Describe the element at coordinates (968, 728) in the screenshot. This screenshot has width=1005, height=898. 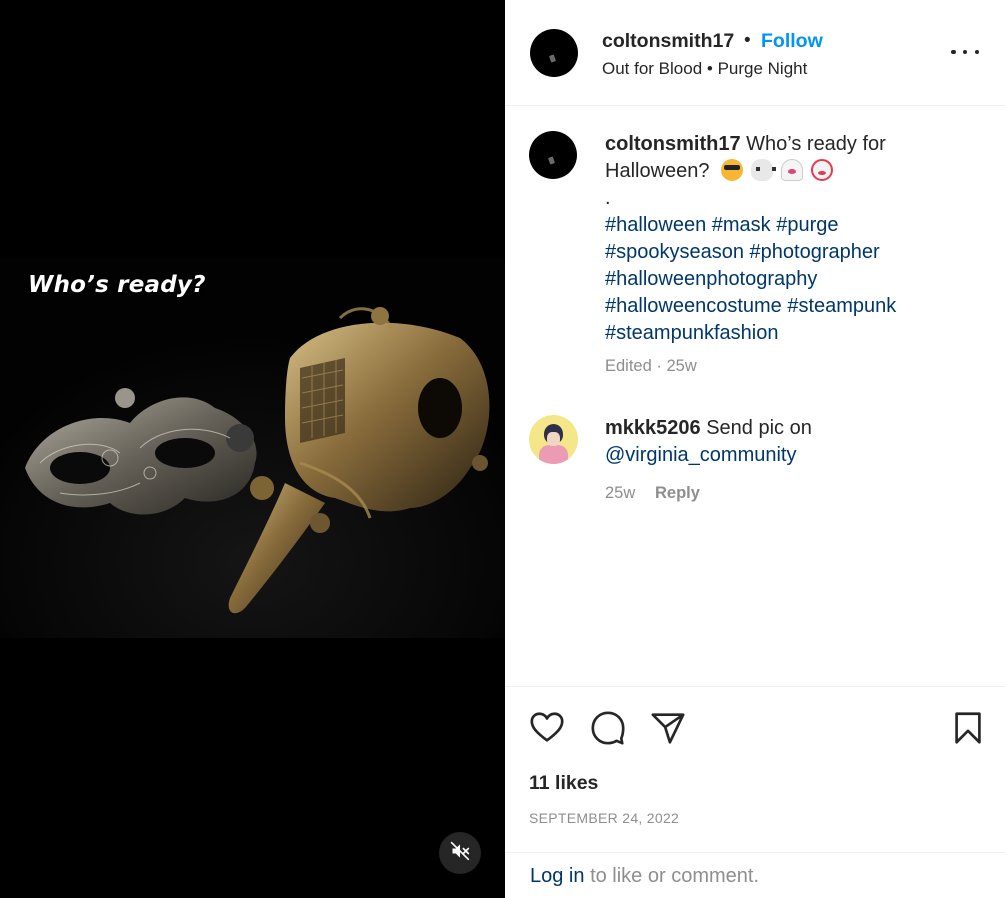
I see `bookmark-icon` at that location.